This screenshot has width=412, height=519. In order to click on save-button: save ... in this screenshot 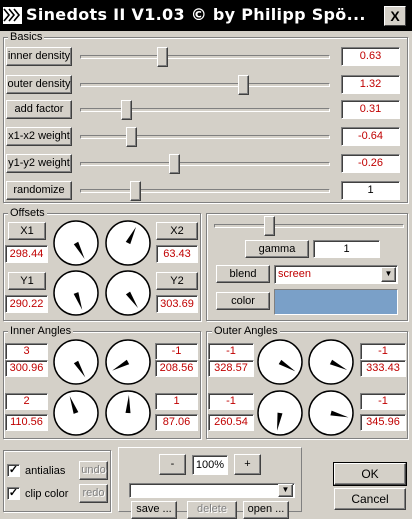, I will do `click(154, 510)`.